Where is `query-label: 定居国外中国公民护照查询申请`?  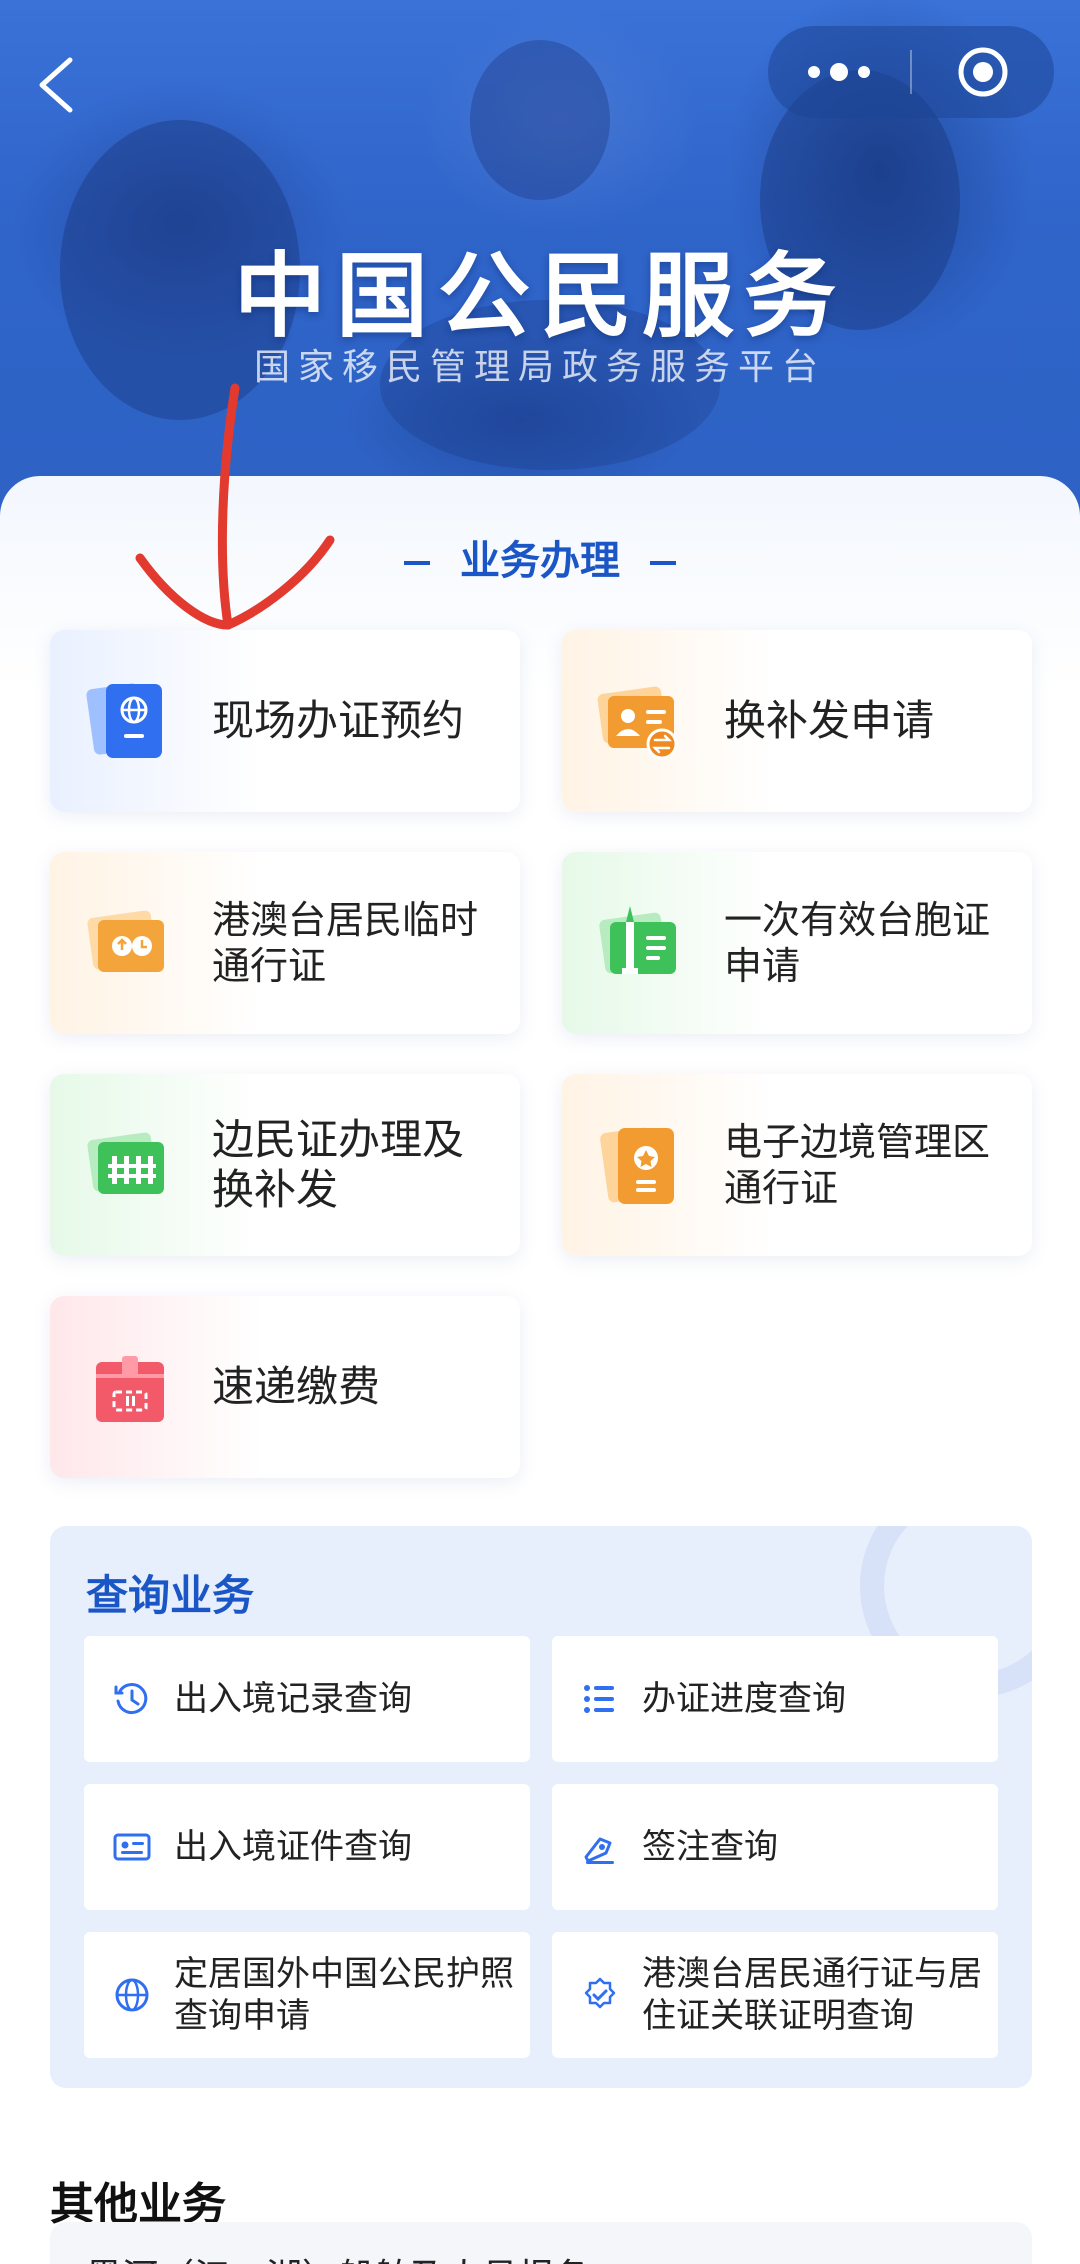
query-label: 定居国外中国公民护照查询申请 is located at coordinates (344, 1995).